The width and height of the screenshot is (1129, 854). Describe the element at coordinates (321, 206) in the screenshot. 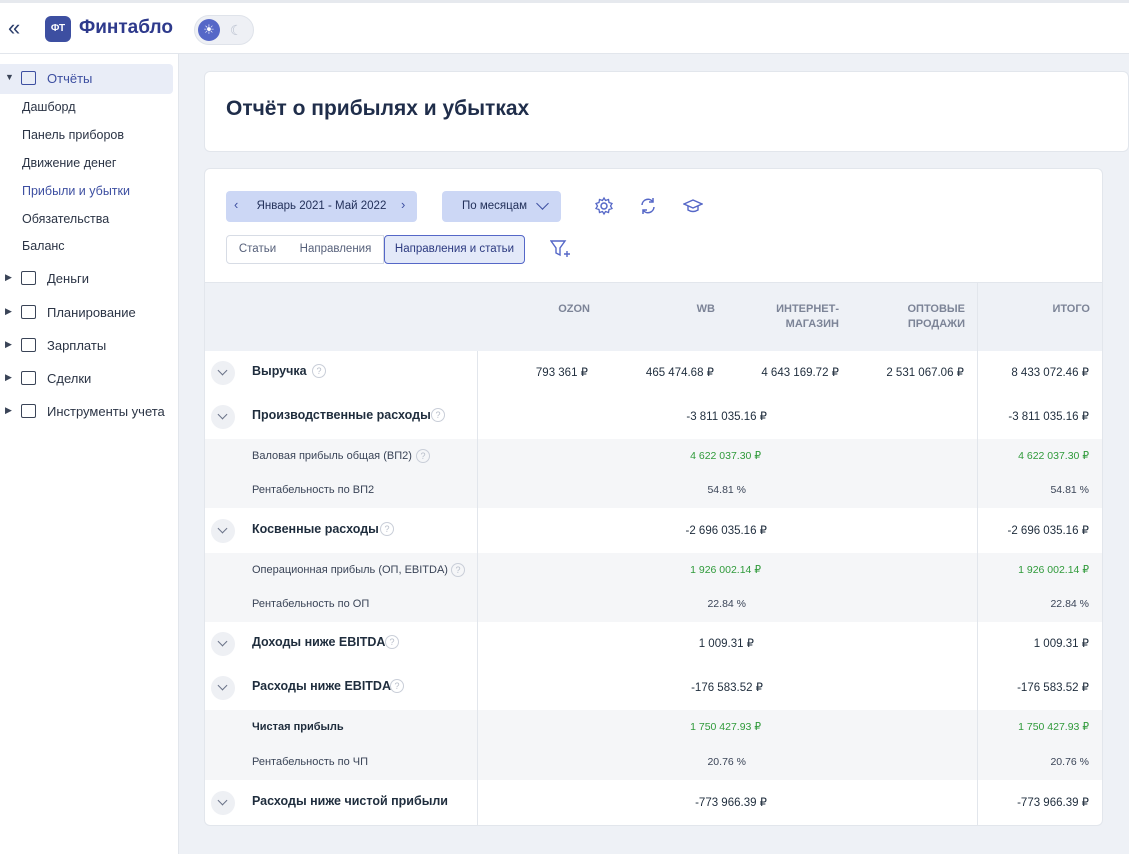

I see `period-selector: ‹ Январь 2021 - Май 2022 ›` at that location.